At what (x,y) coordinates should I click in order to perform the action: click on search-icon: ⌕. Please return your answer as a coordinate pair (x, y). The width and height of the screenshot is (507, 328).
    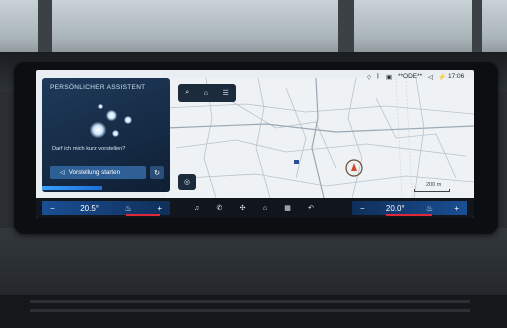
    Looking at the image, I should click on (187, 93).